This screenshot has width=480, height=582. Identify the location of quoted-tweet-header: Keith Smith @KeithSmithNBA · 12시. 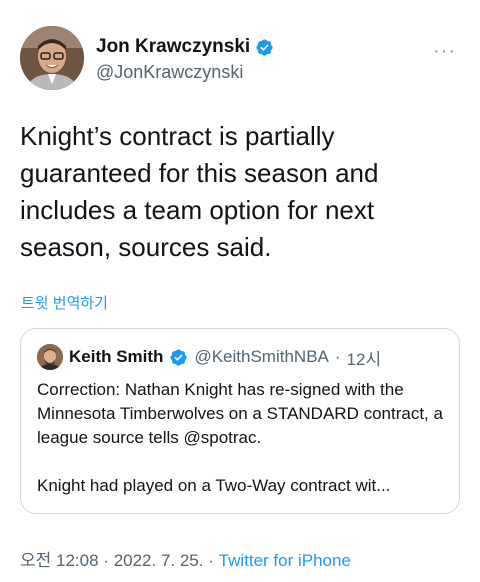
(209, 357).